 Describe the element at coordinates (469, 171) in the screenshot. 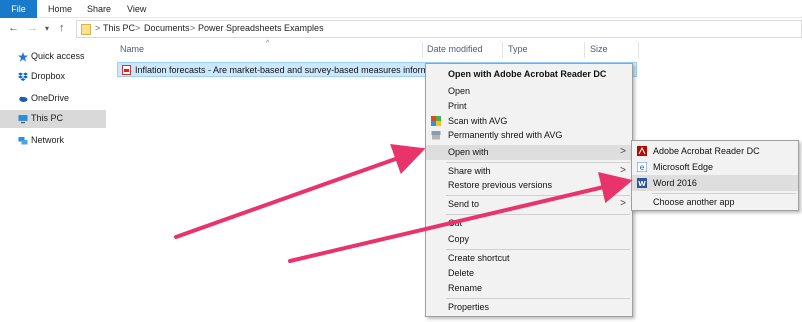

I see `menu-item-label: Share with` at that location.